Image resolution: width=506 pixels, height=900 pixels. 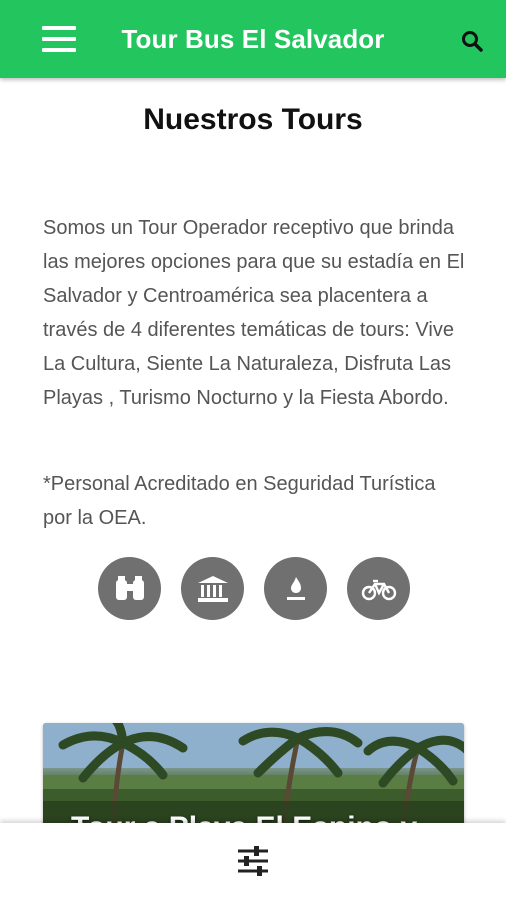 I want to click on category-beach-button, so click(x=378, y=588).